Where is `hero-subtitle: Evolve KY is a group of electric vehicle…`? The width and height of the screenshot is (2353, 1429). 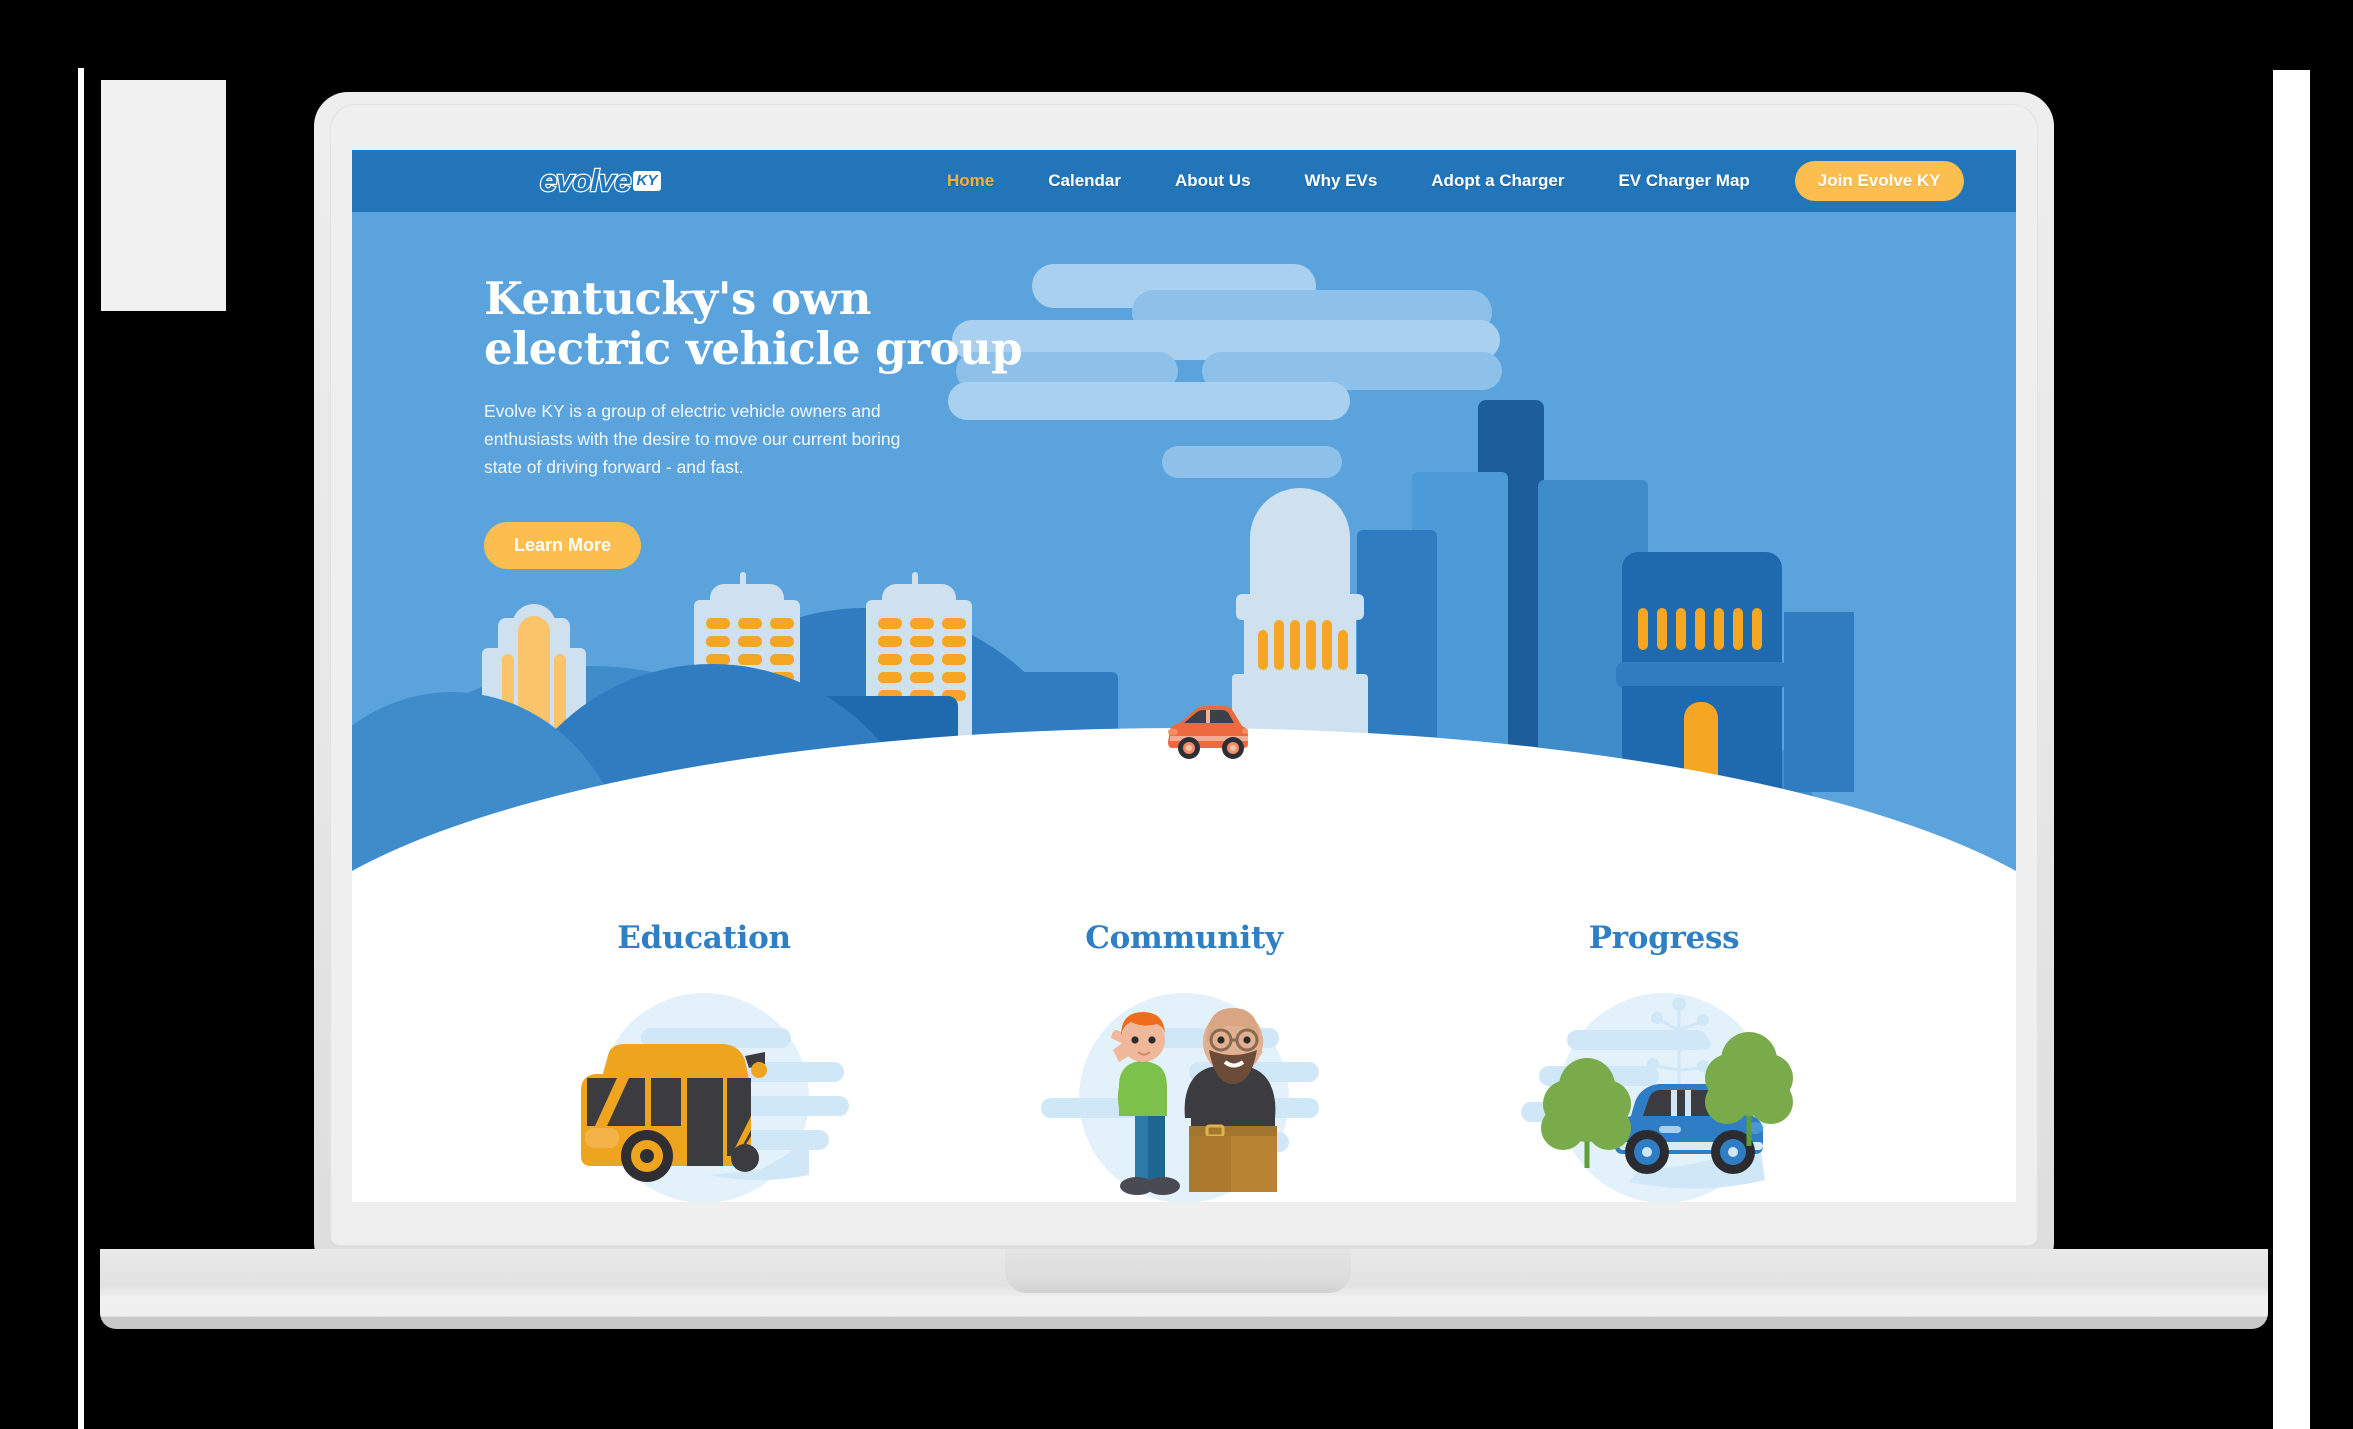
hero-subtitle: Evolve KY is a group of electric vehicle… is located at coordinates (692, 439).